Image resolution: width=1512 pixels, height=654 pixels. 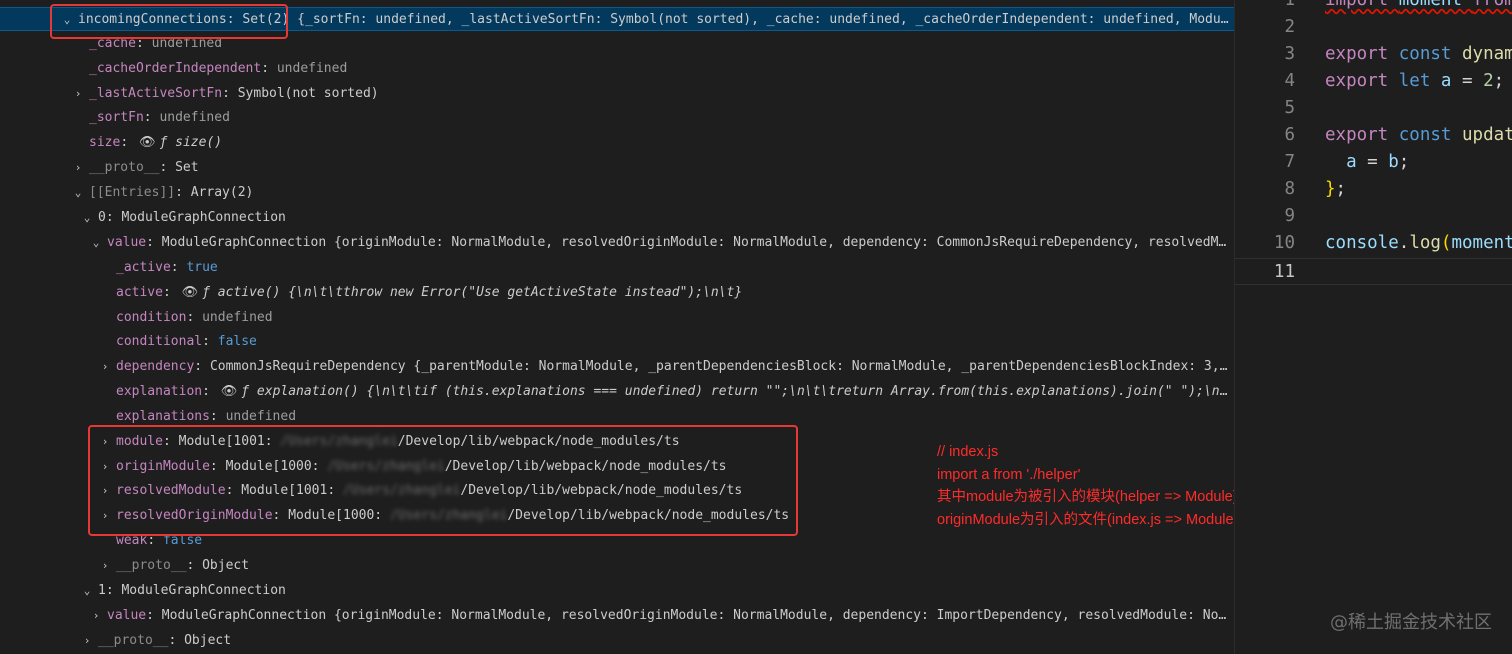 What do you see at coordinates (261, 416) in the screenshot?
I see `tree-value: undefined` at bounding box center [261, 416].